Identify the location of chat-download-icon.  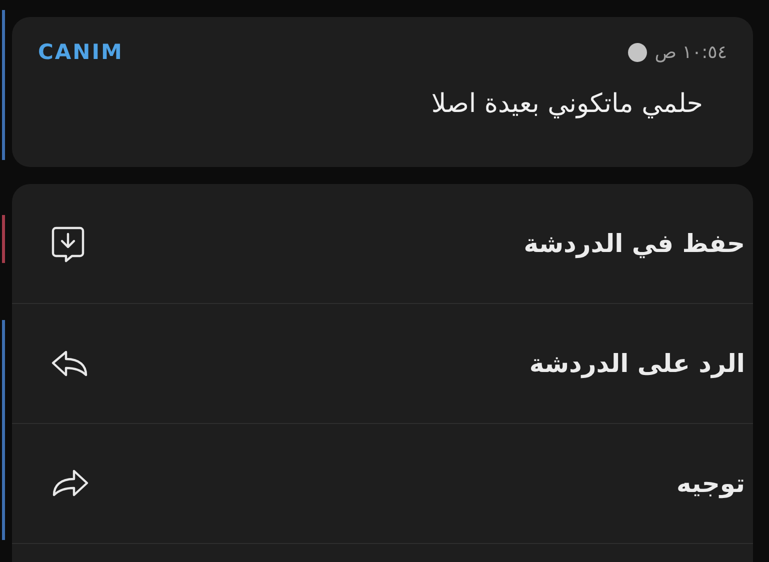
(68, 243).